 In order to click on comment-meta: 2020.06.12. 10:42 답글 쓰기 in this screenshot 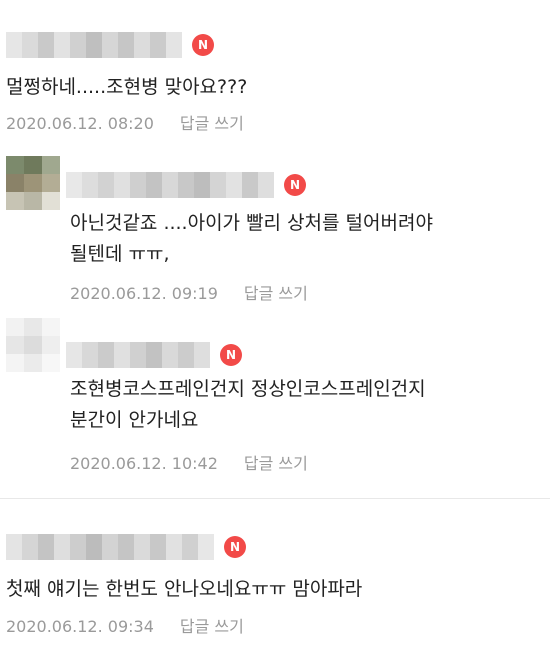, I will do `click(189, 464)`.